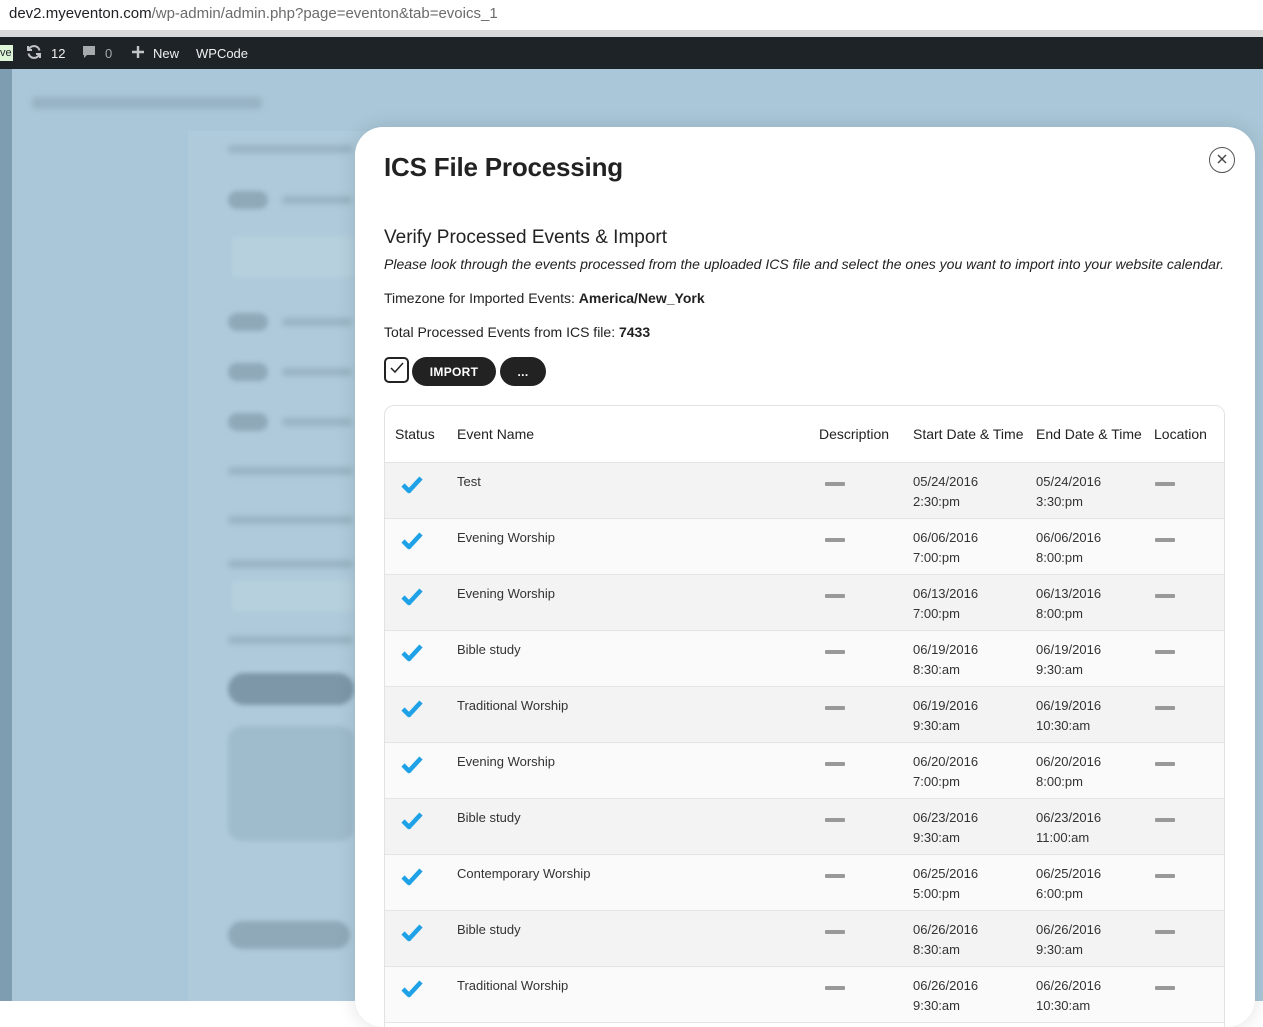  I want to click on blurred-select, so click(293, 257).